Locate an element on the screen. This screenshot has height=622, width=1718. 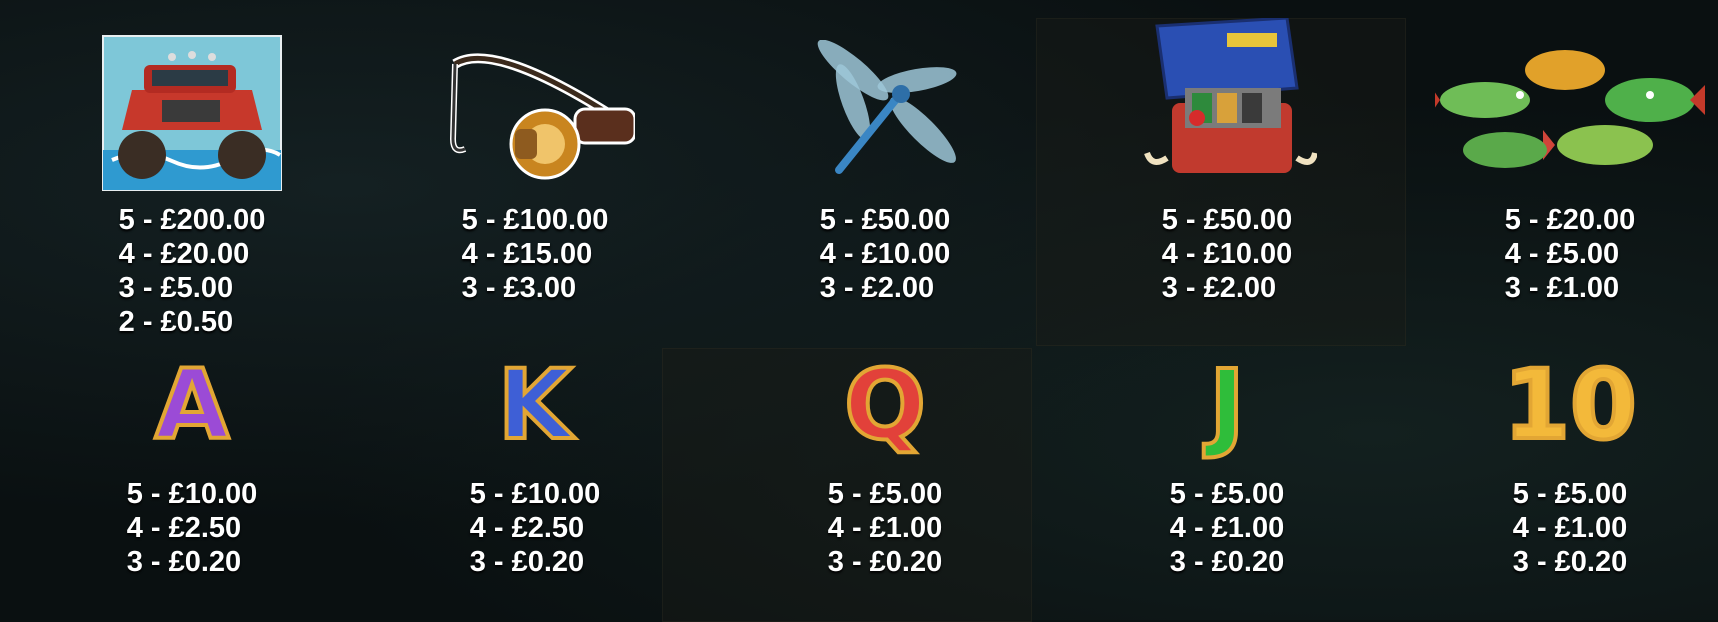
fish-group-icon is located at coordinates (1567, 114).